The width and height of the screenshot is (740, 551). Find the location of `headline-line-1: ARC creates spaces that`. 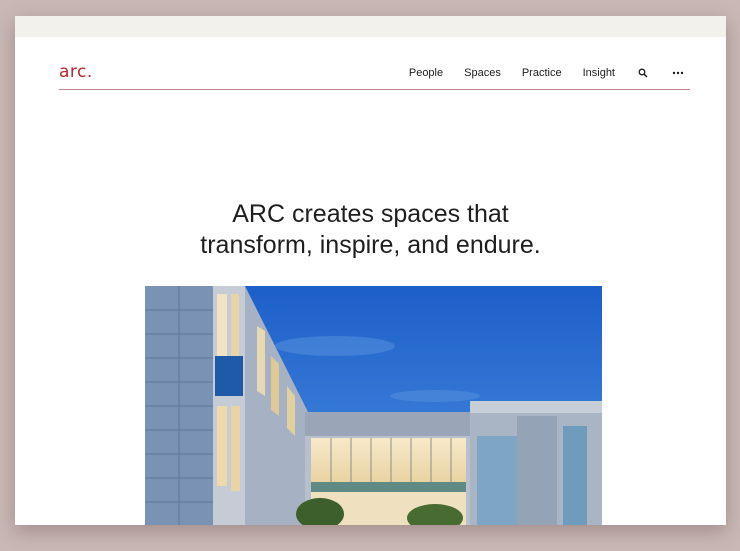

headline-line-1: ARC creates spaces that is located at coordinates (370, 213).